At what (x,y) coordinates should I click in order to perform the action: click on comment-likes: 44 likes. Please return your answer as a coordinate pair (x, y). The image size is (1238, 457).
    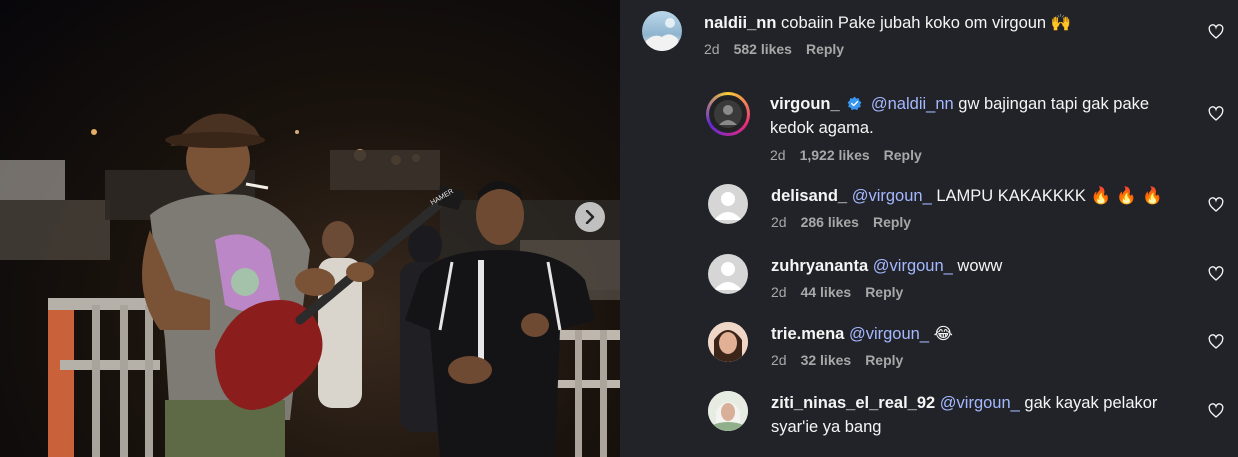
    Looking at the image, I should click on (826, 292).